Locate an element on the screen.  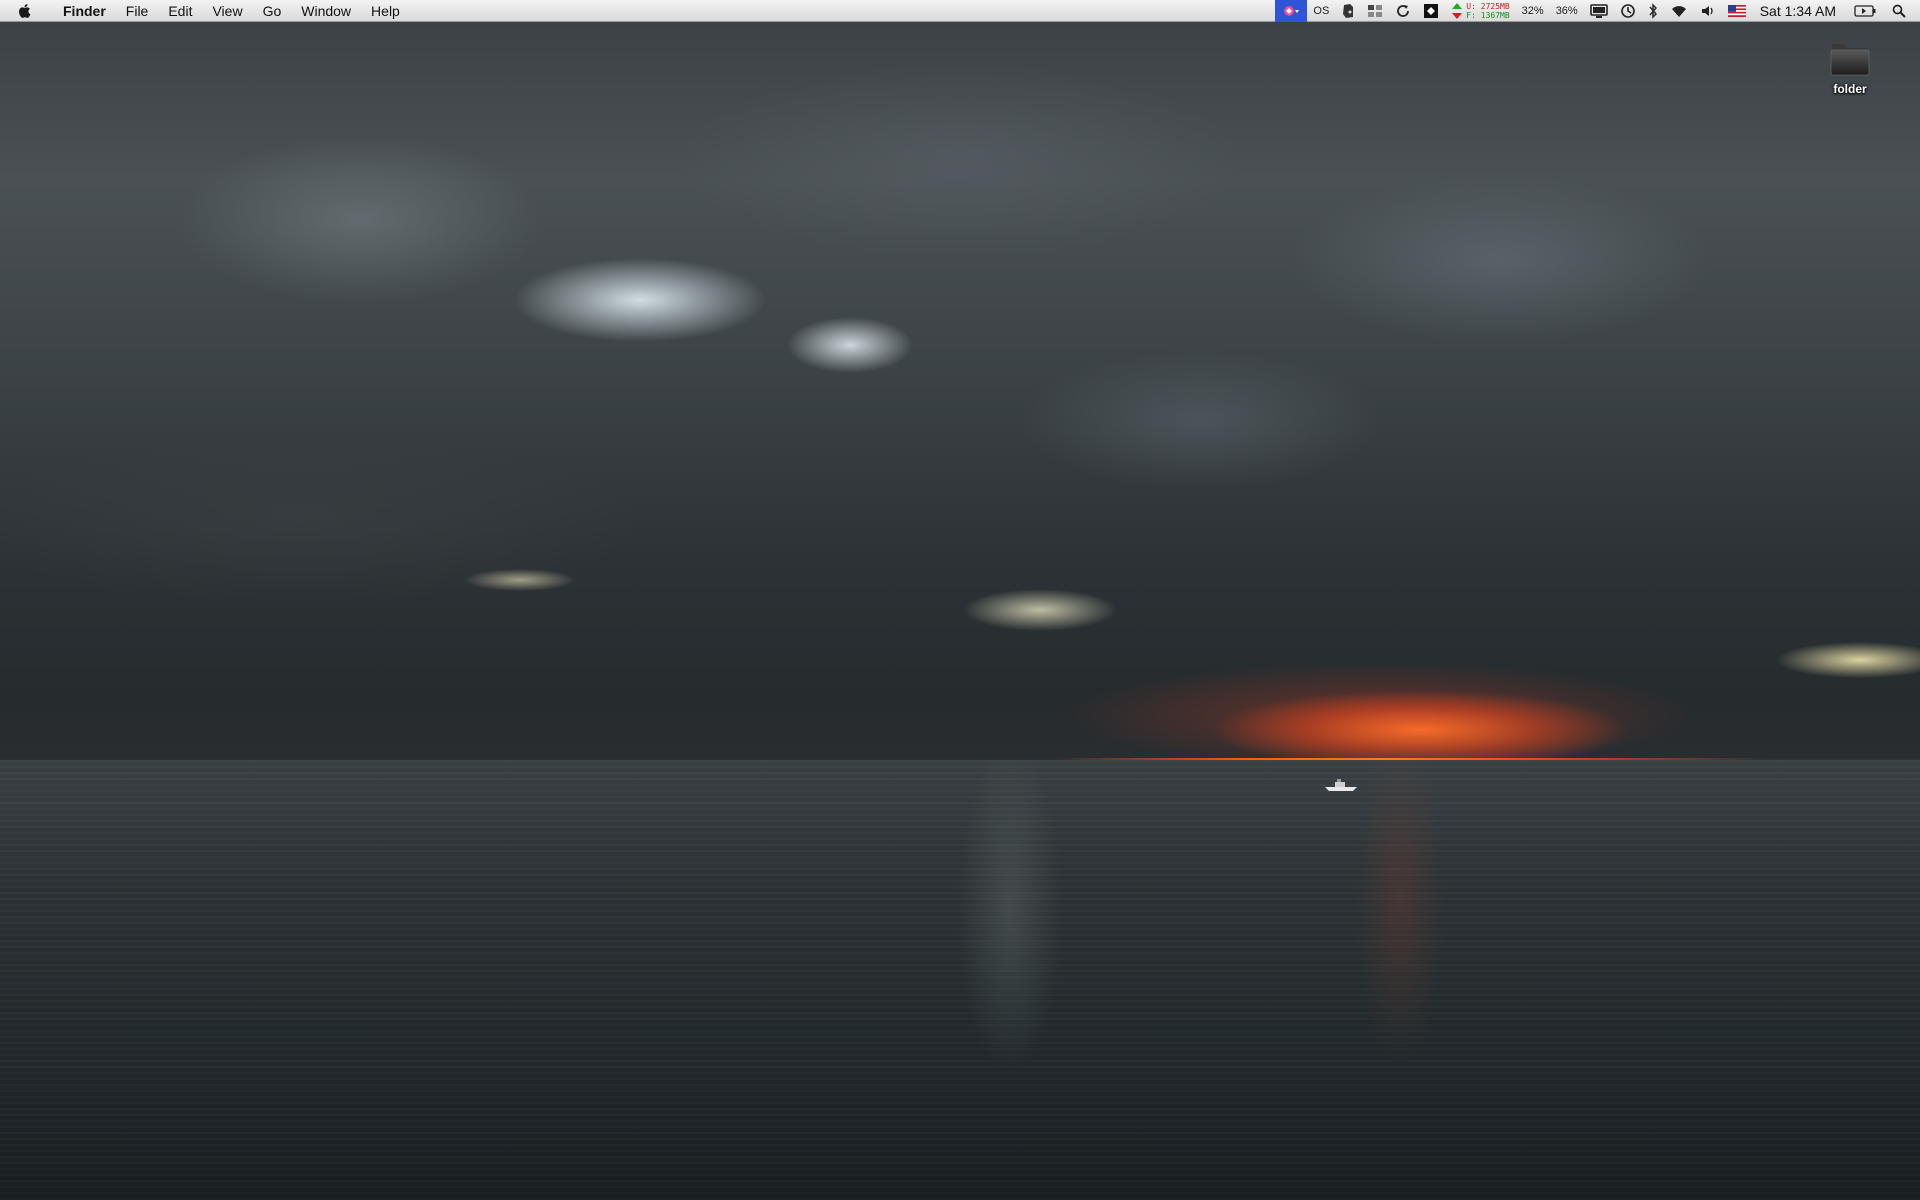
memory-readout: U: 2725MB F: 1367MB is located at coordinates (1487, 11).